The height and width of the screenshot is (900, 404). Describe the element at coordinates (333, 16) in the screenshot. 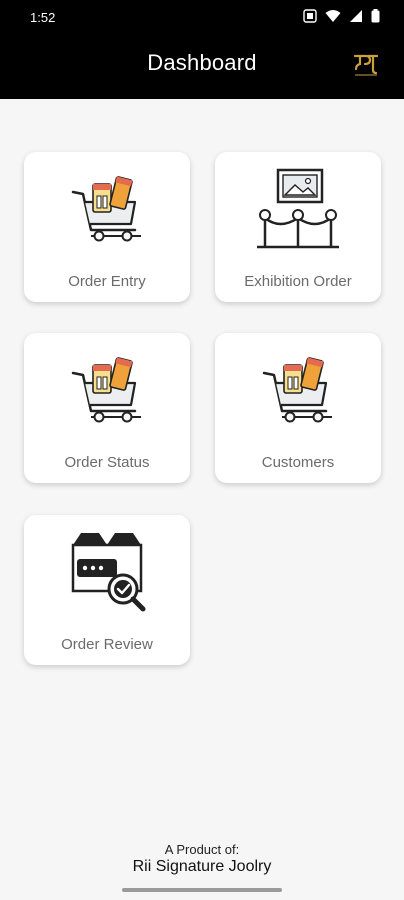

I see `wifi-icon` at that location.